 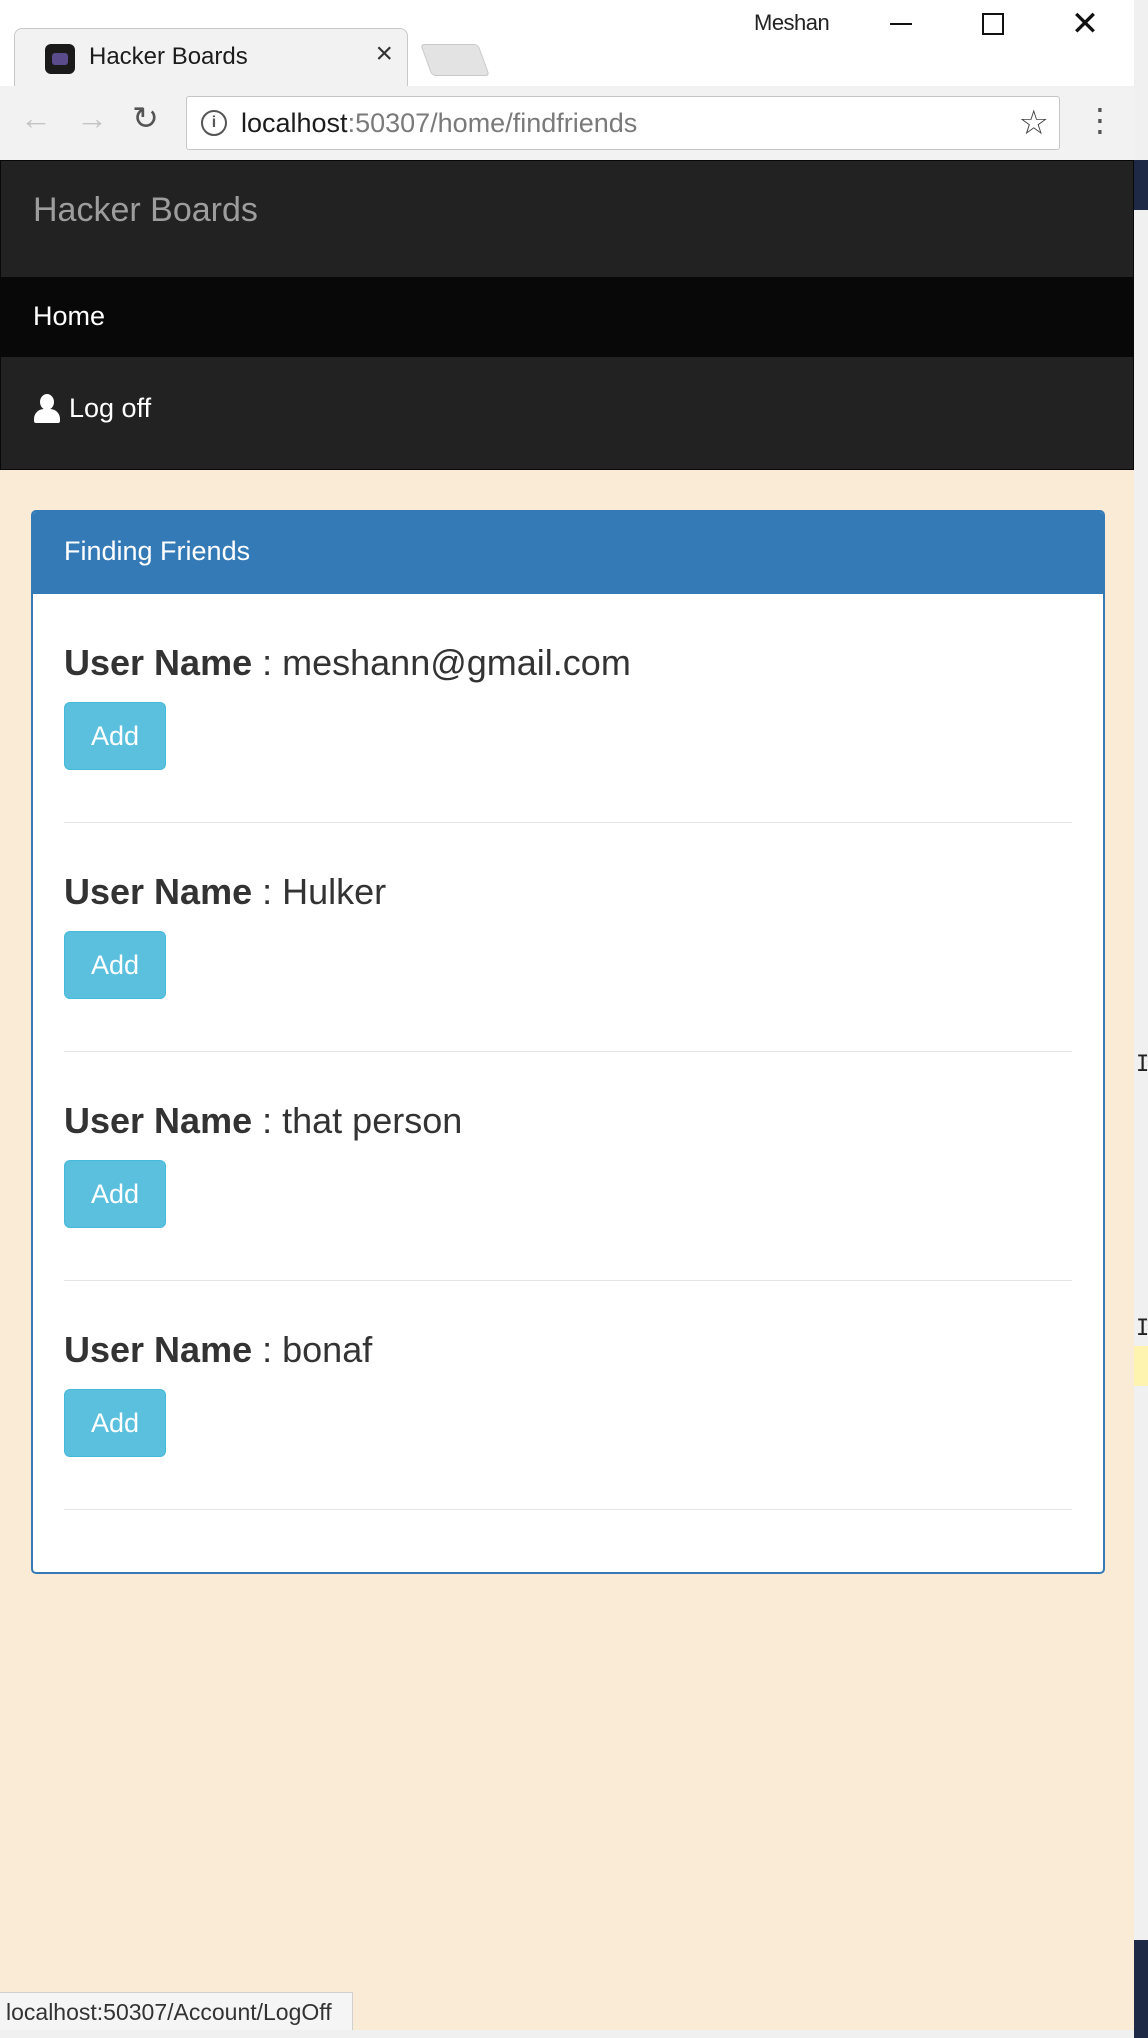 I want to click on nav-home-label: Home, so click(x=69, y=316).